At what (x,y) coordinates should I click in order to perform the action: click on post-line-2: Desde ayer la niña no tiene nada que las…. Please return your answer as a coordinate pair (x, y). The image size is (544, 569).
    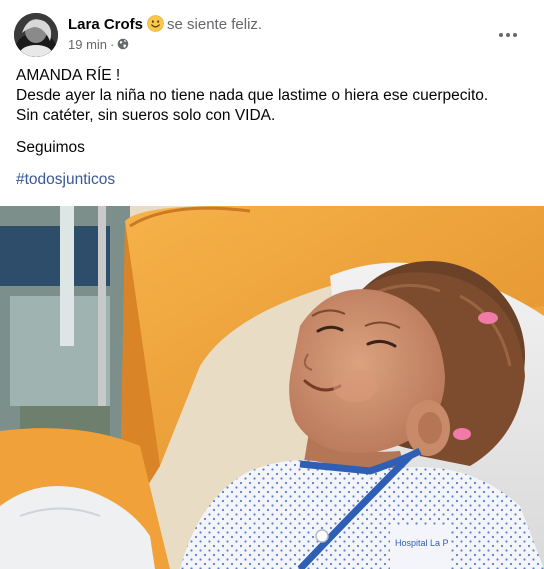
    Looking at the image, I should click on (252, 95).